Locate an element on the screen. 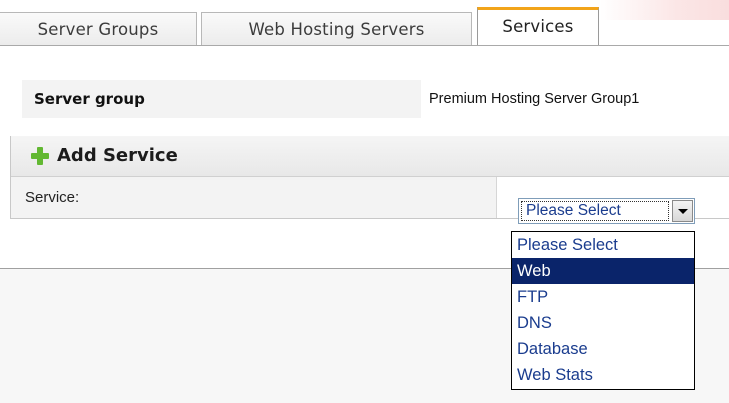 Image resolution: width=729 pixels, height=403 pixels. chevron-down-icon is located at coordinates (683, 211).